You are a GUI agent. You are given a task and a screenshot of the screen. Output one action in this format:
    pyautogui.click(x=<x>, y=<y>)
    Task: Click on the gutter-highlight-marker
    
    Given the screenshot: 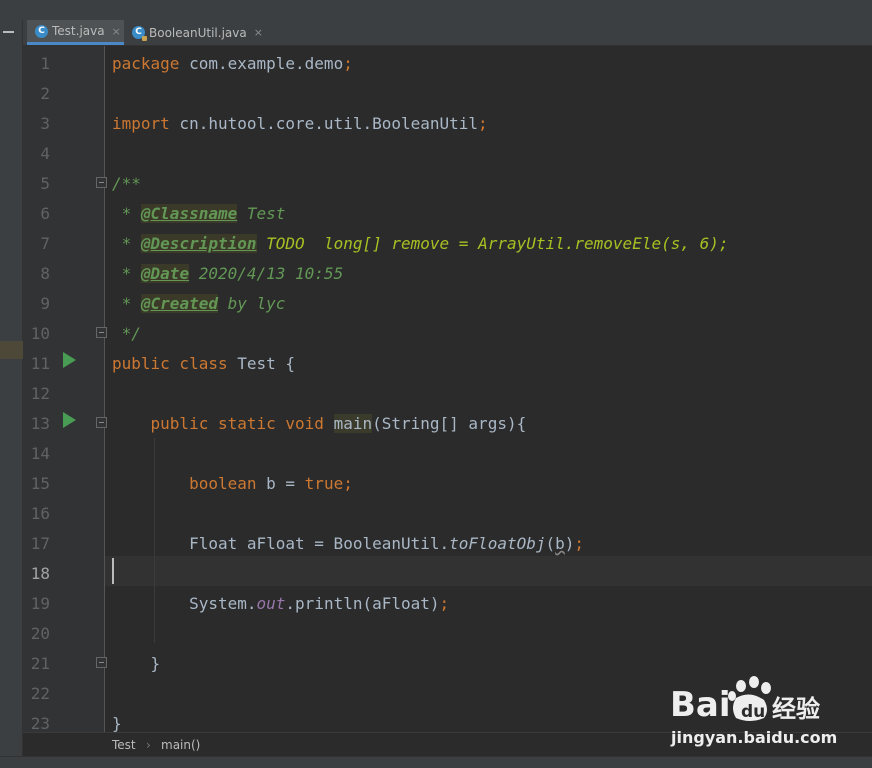 What is the action you would take?
    pyautogui.click(x=11, y=350)
    